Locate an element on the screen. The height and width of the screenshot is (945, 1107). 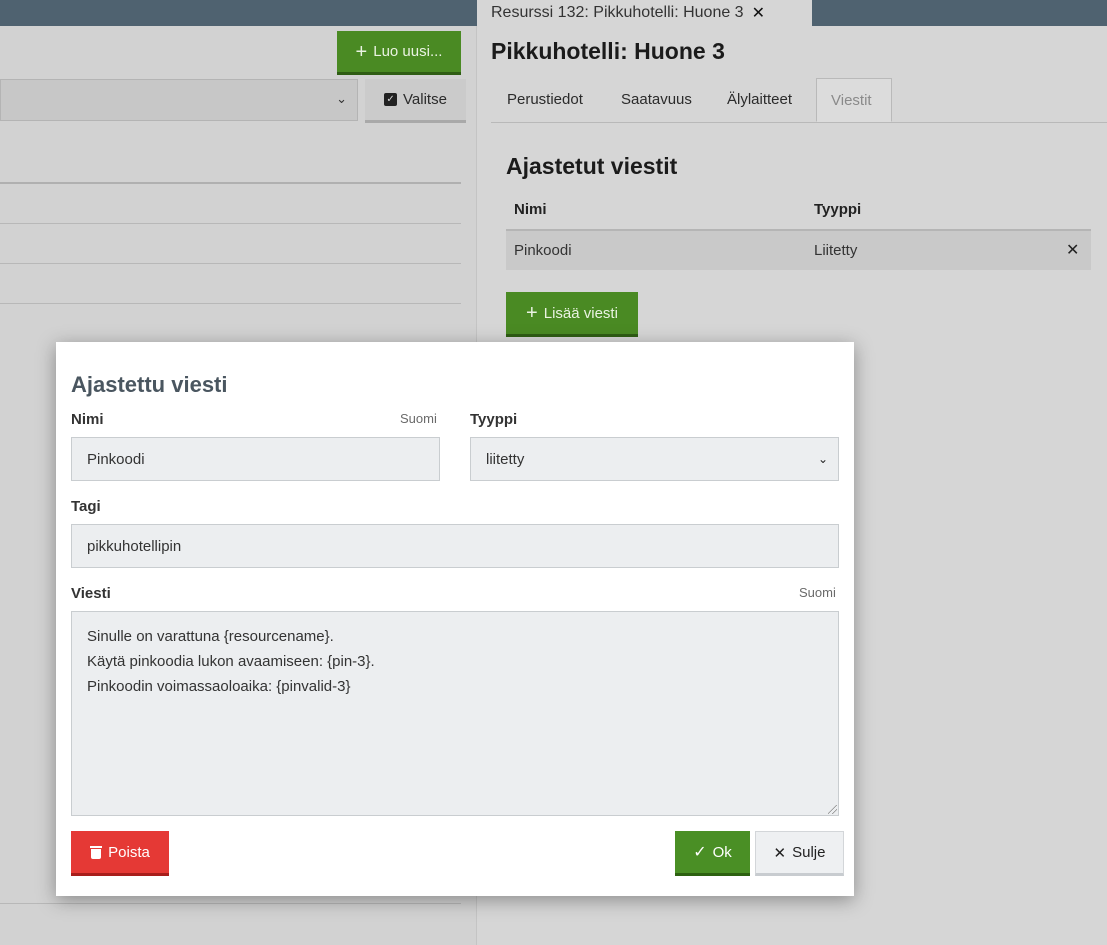
row-name: Pinkoodi is located at coordinates (543, 250).